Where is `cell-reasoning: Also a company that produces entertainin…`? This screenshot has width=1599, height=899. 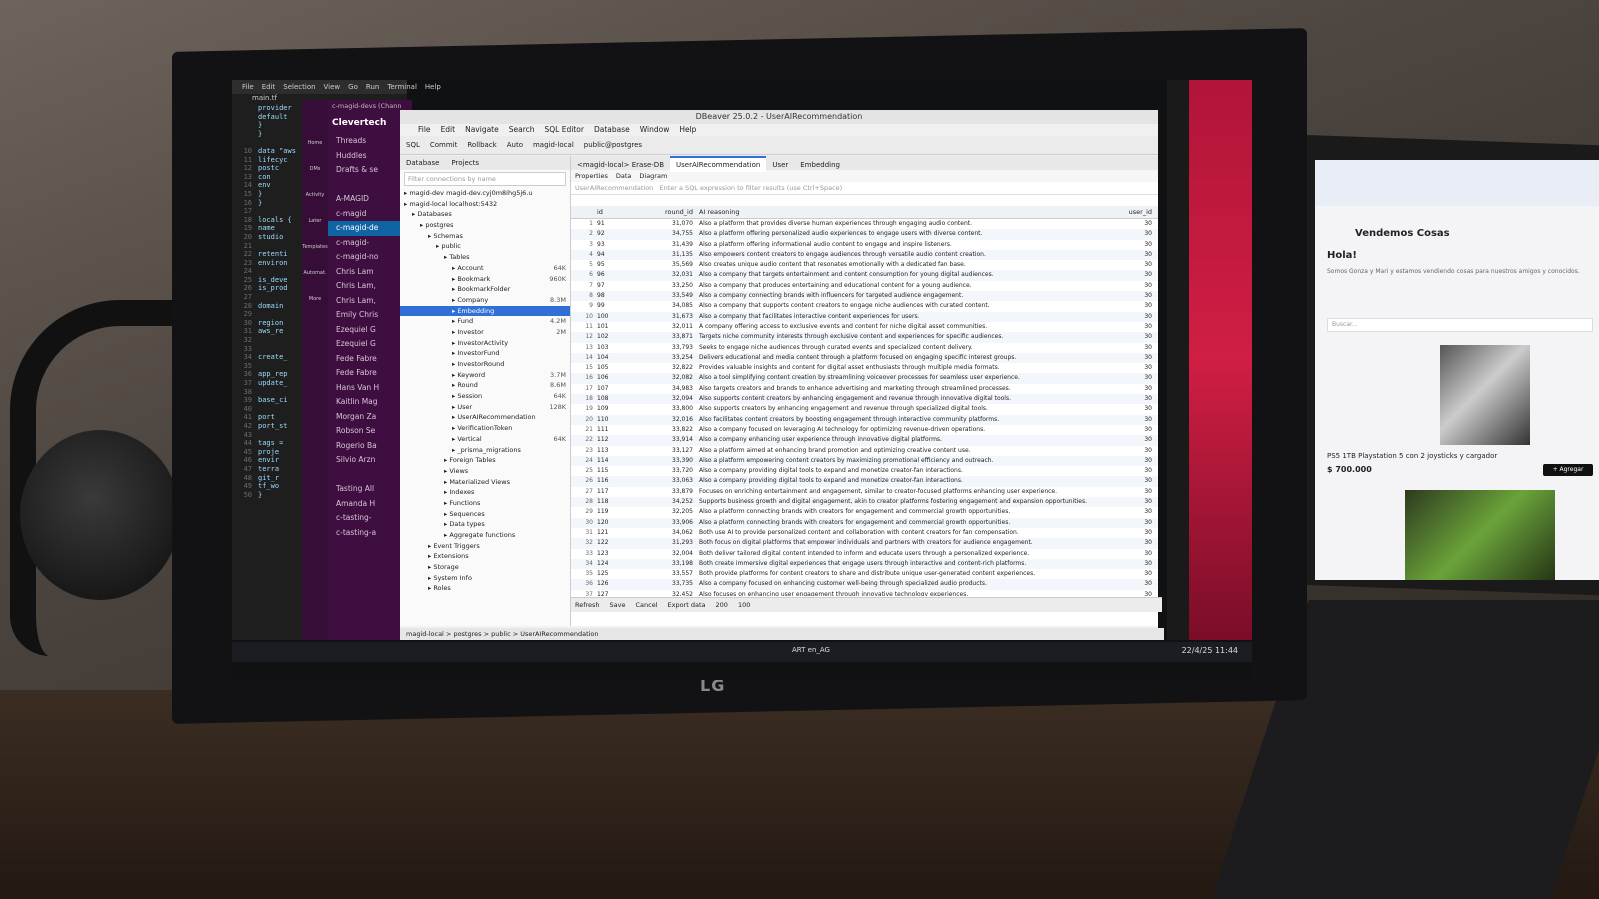 cell-reasoning: Also a company that produces entertainin… is located at coordinates (898, 286).